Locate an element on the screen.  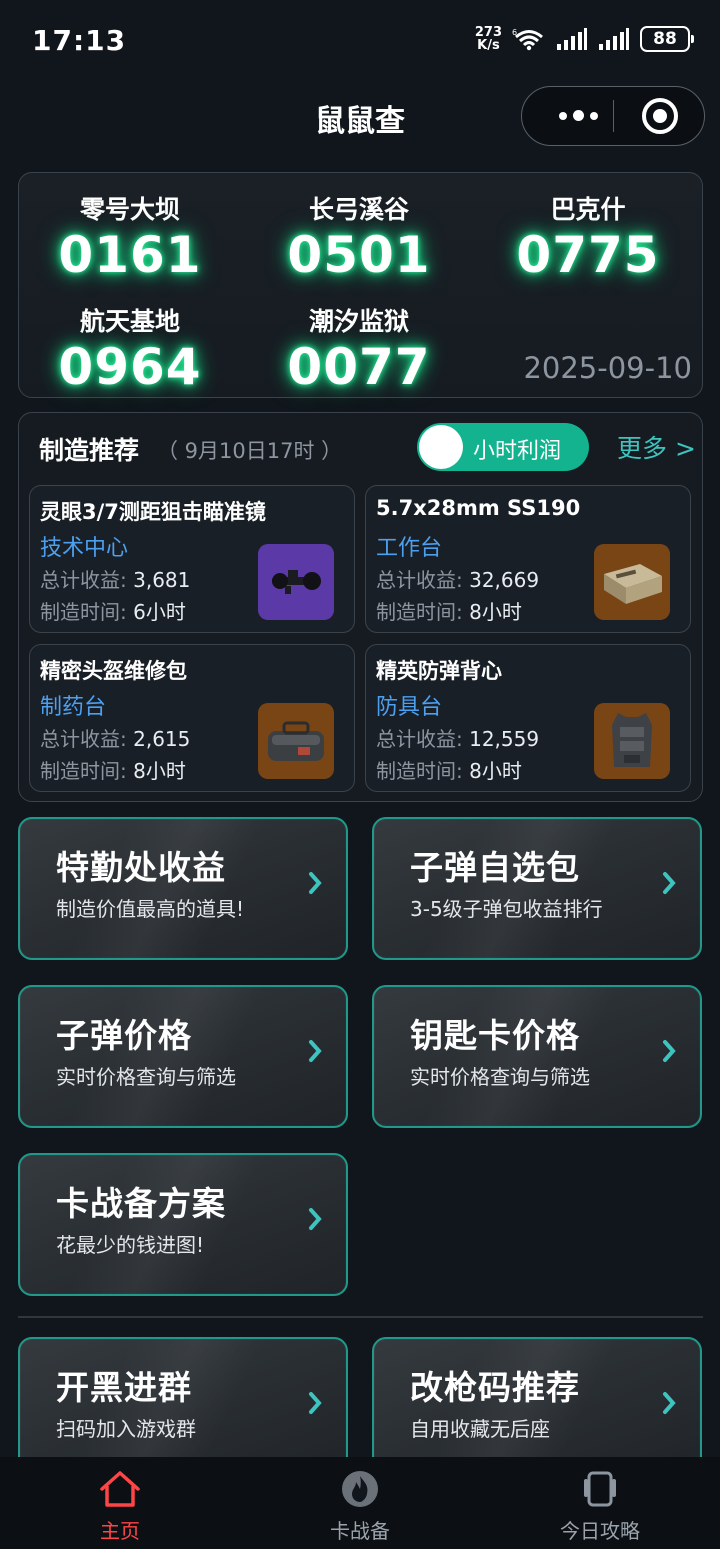
income-value: 3,681 is located at coordinates (162, 580).